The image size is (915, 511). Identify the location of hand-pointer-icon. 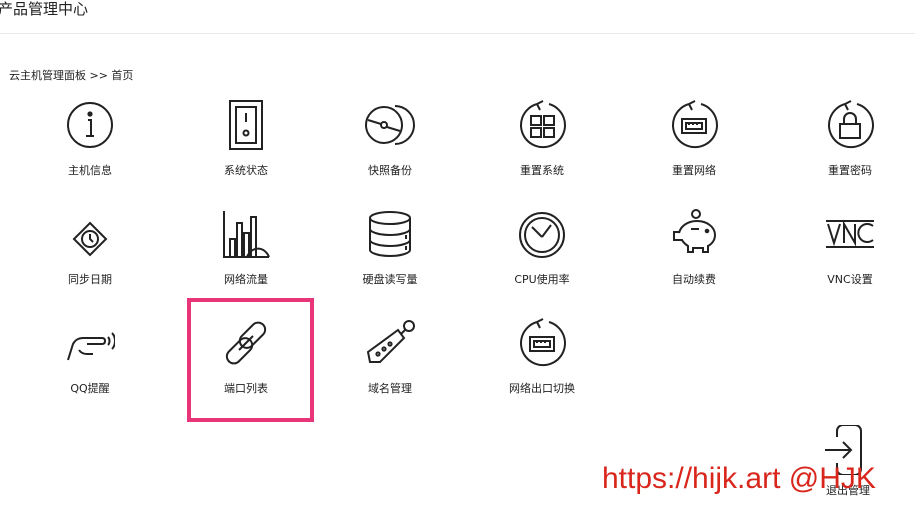
(90, 343).